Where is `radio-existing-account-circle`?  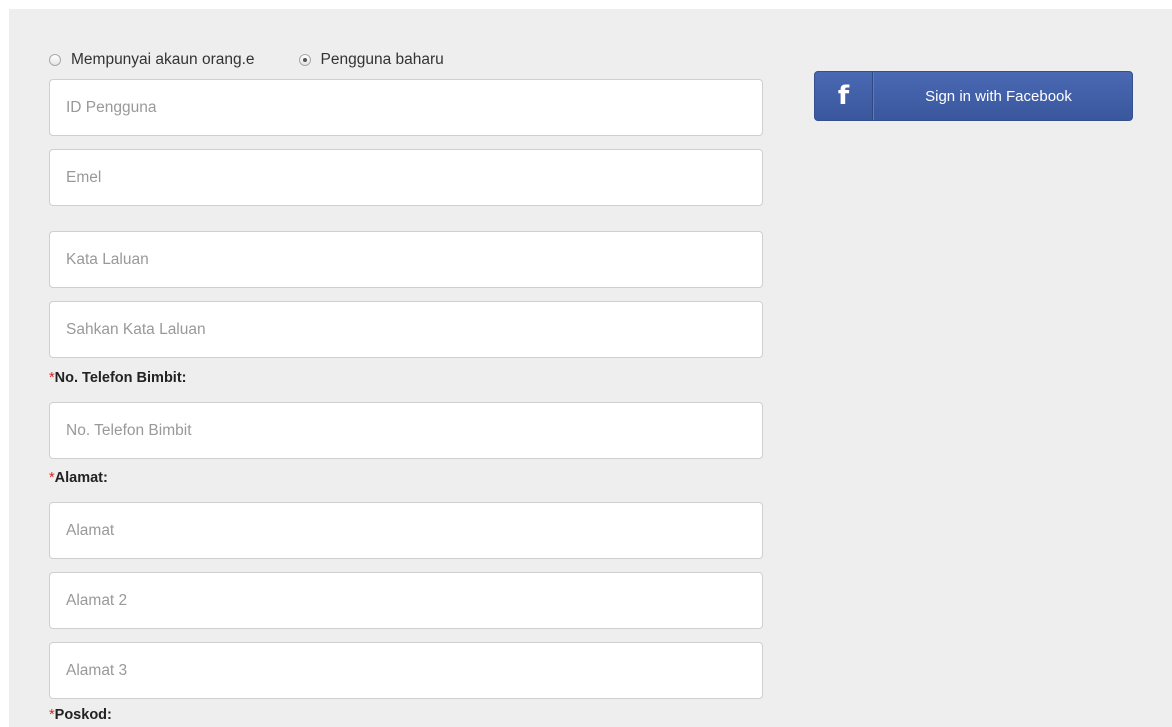 radio-existing-account-circle is located at coordinates (55, 60).